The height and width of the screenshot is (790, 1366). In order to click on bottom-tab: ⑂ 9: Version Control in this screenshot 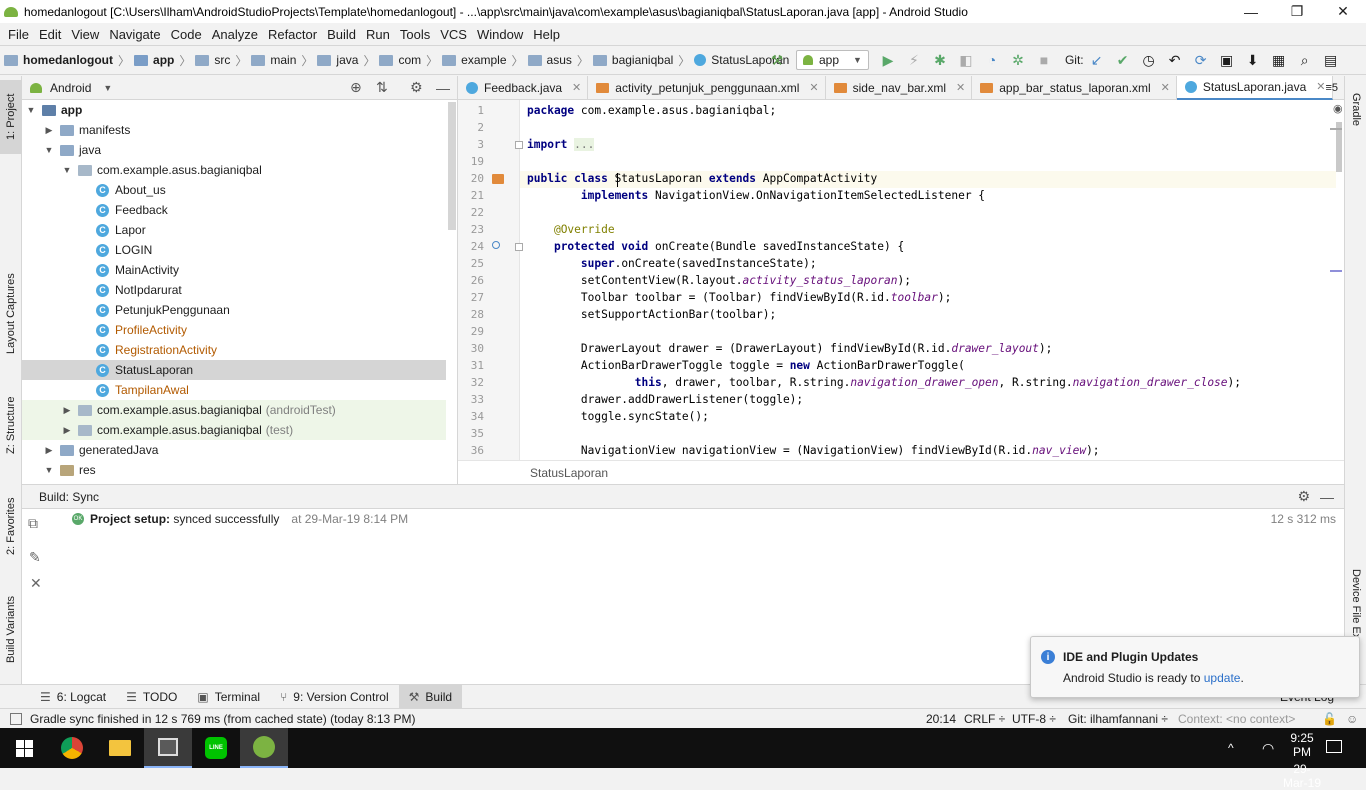, I will do `click(334, 697)`.